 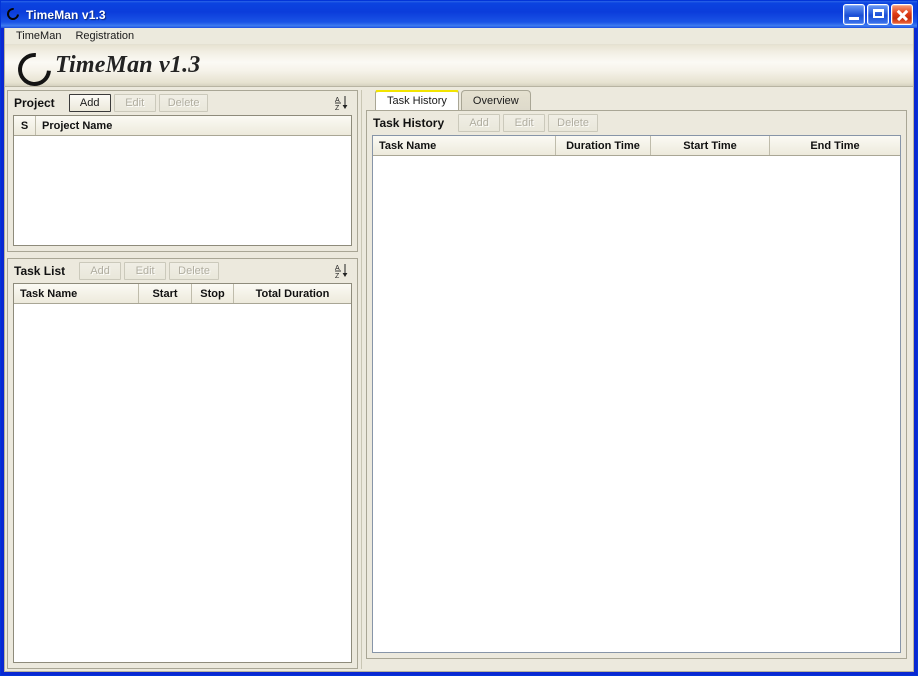 I want to click on task-list-edit-button: Edit, so click(x=145, y=271).